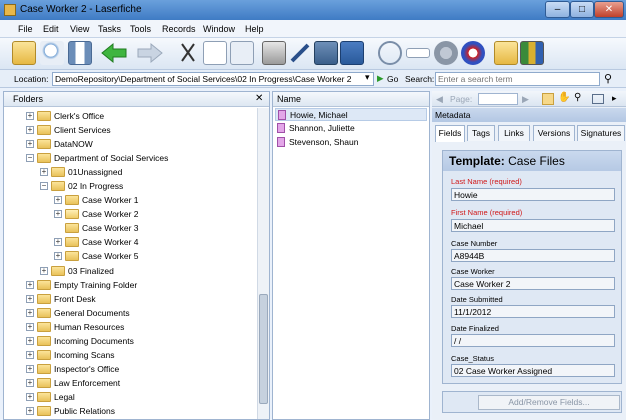 The image size is (626, 420). What do you see at coordinates (450, 133) in the screenshot?
I see `tab-fields: Fields` at bounding box center [450, 133].